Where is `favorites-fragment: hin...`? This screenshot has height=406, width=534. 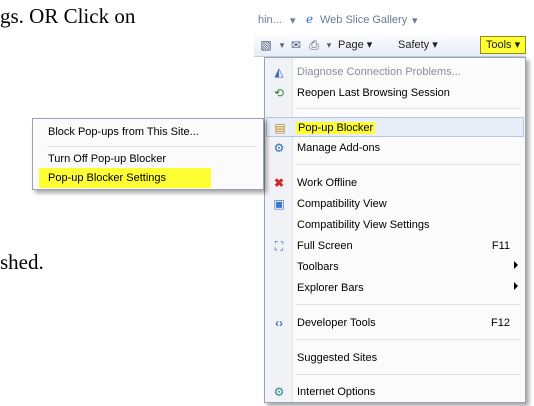 favorites-fragment: hin... is located at coordinates (270, 20).